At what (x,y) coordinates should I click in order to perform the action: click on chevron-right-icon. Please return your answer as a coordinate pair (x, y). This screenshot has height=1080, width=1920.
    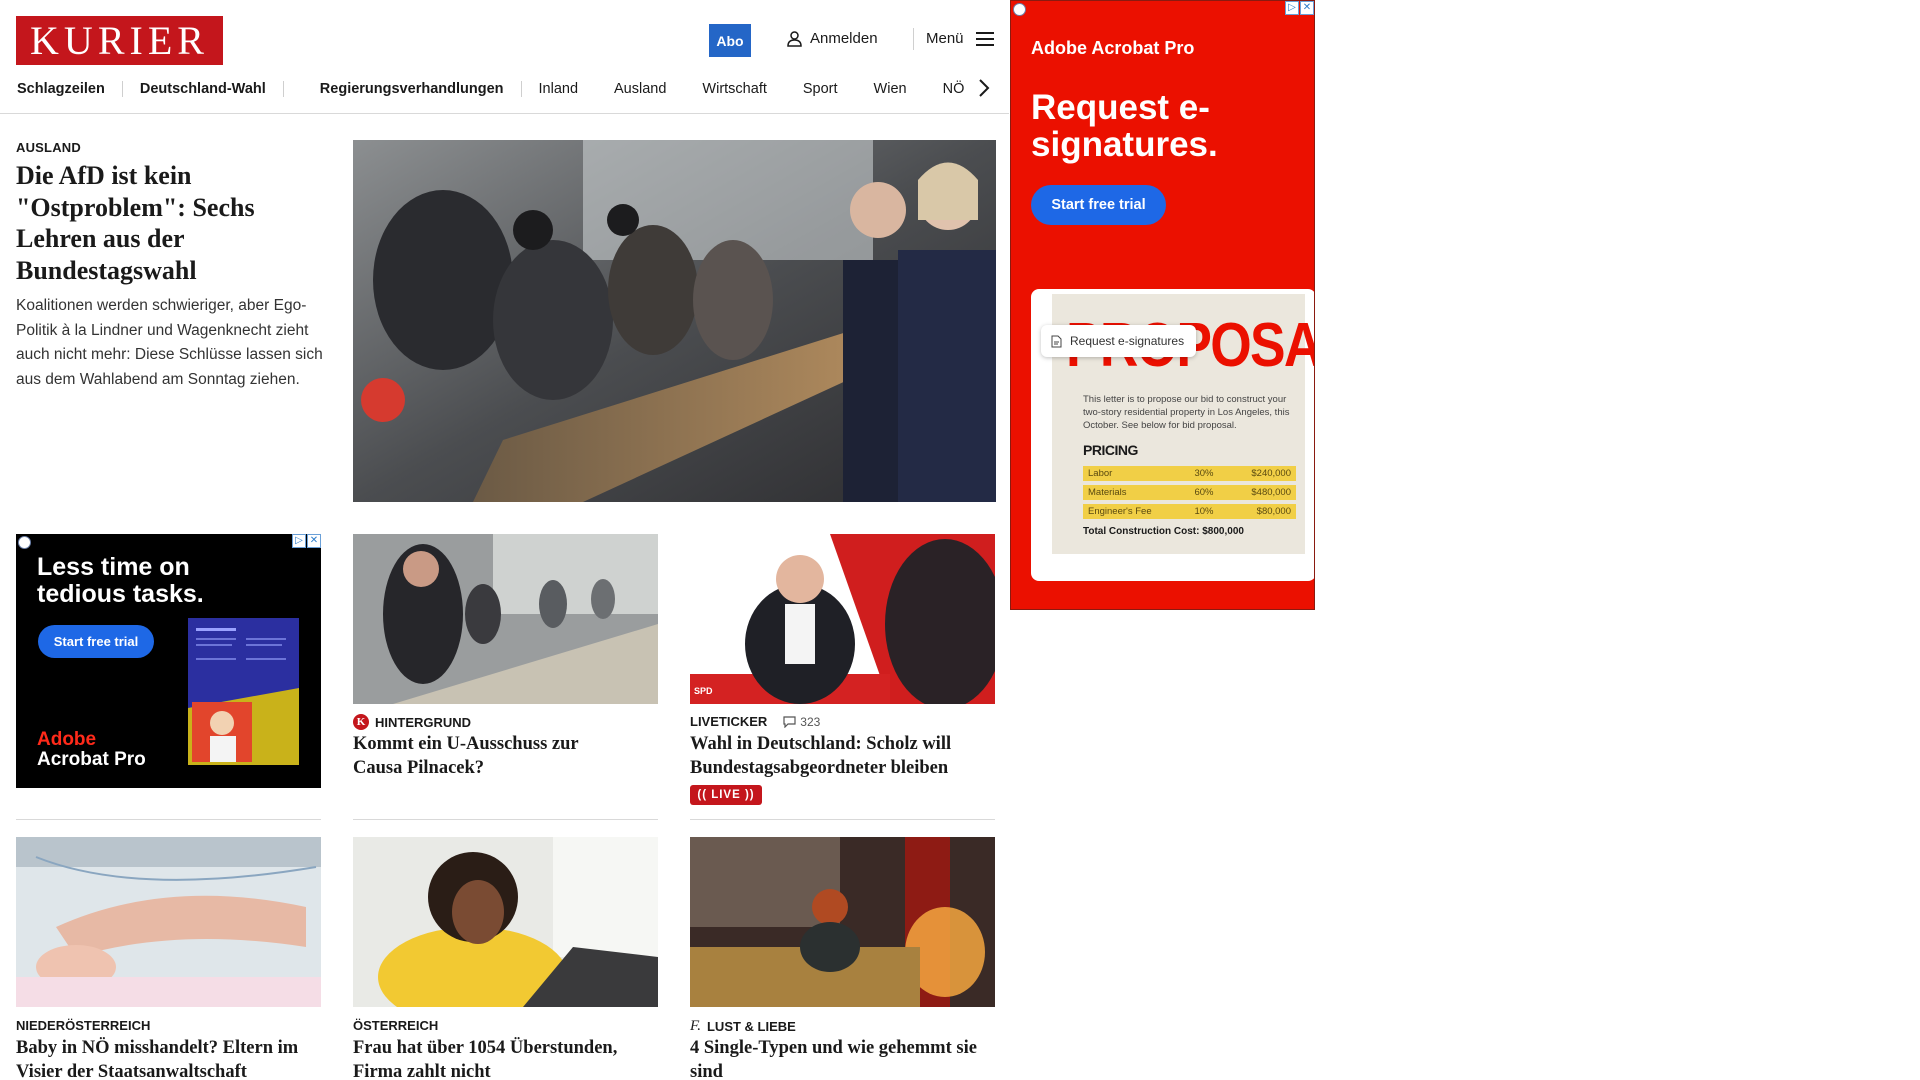
    Looking at the image, I should click on (984, 88).